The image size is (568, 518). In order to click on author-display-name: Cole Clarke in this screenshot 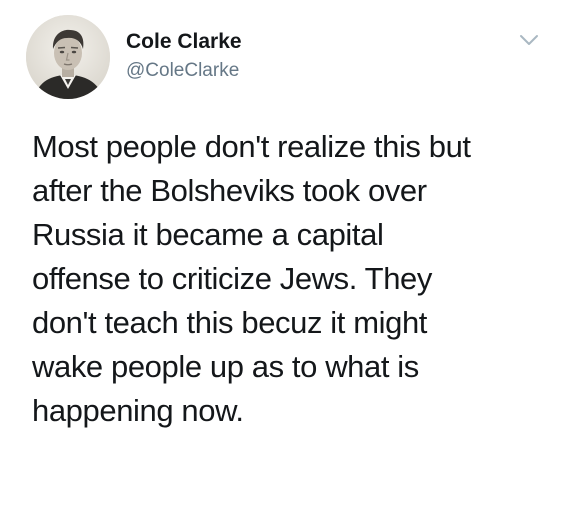, I will do `click(184, 42)`.